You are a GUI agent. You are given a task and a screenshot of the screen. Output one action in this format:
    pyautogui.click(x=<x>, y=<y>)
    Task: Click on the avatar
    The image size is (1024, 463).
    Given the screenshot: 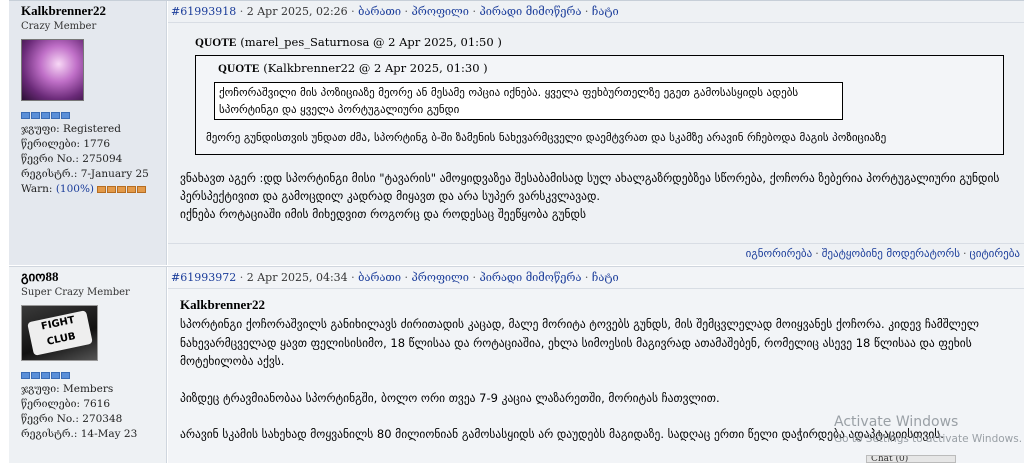 What is the action you would take?
    pyautogui.click(x=52, y=70)
    